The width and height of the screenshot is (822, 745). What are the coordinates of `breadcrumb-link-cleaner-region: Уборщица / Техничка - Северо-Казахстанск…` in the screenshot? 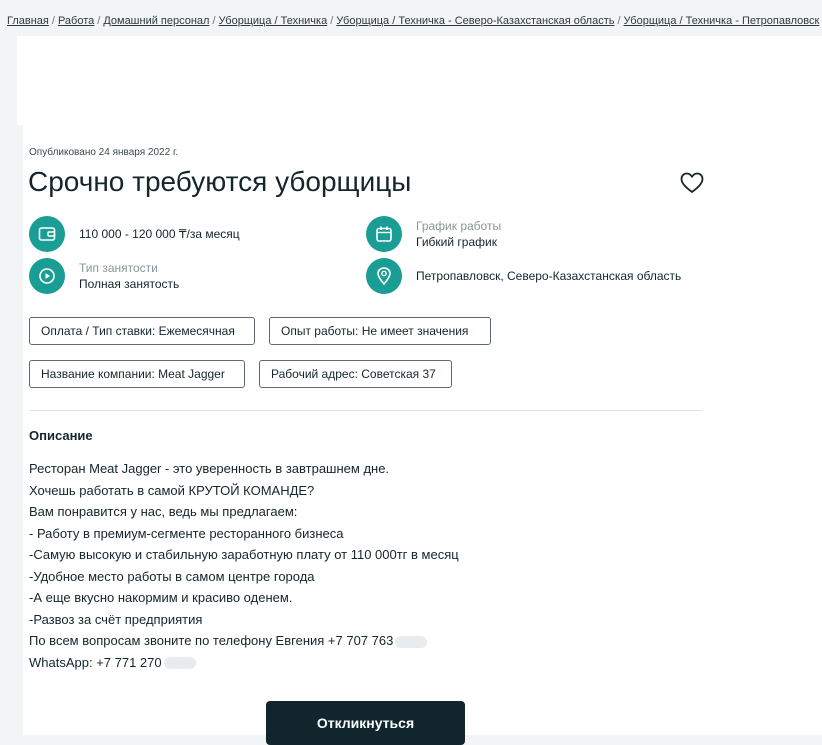 It's located at (475, 21).